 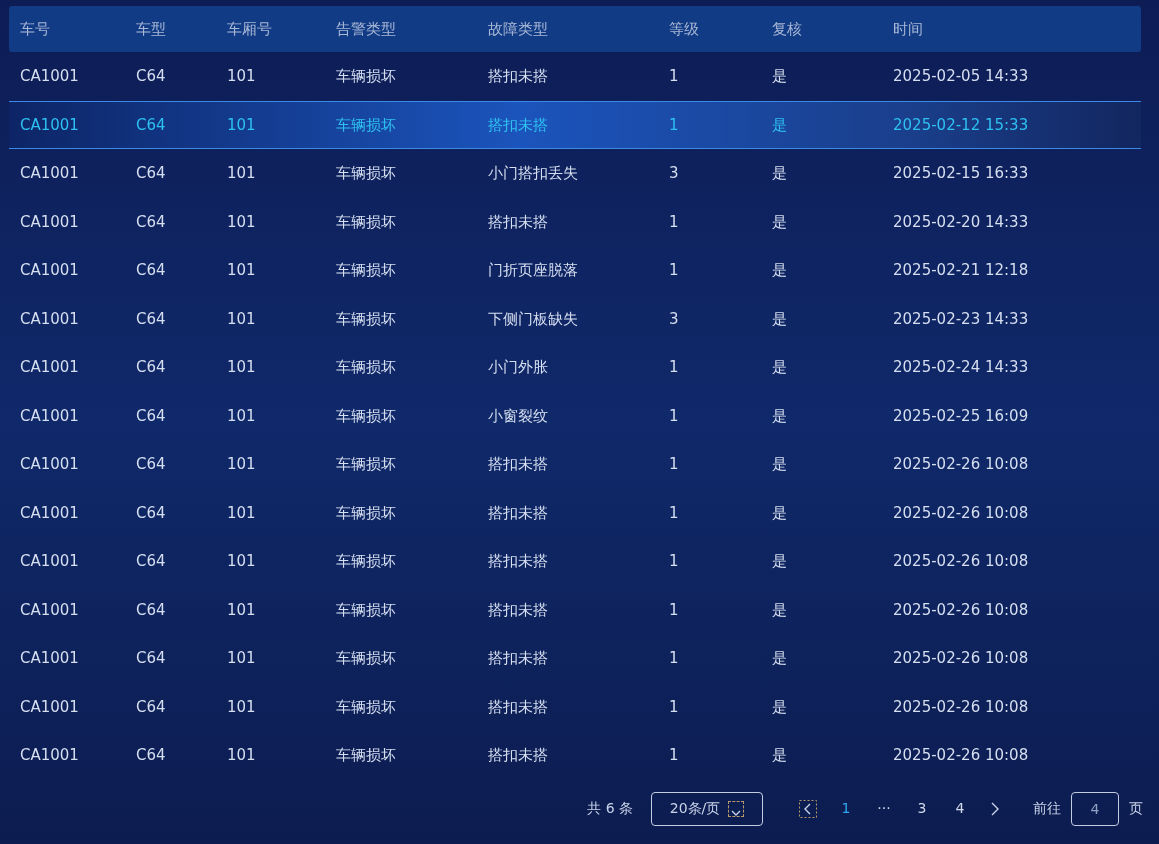 I want to click on column-header: 故障类型, so click(x=518, y=29).